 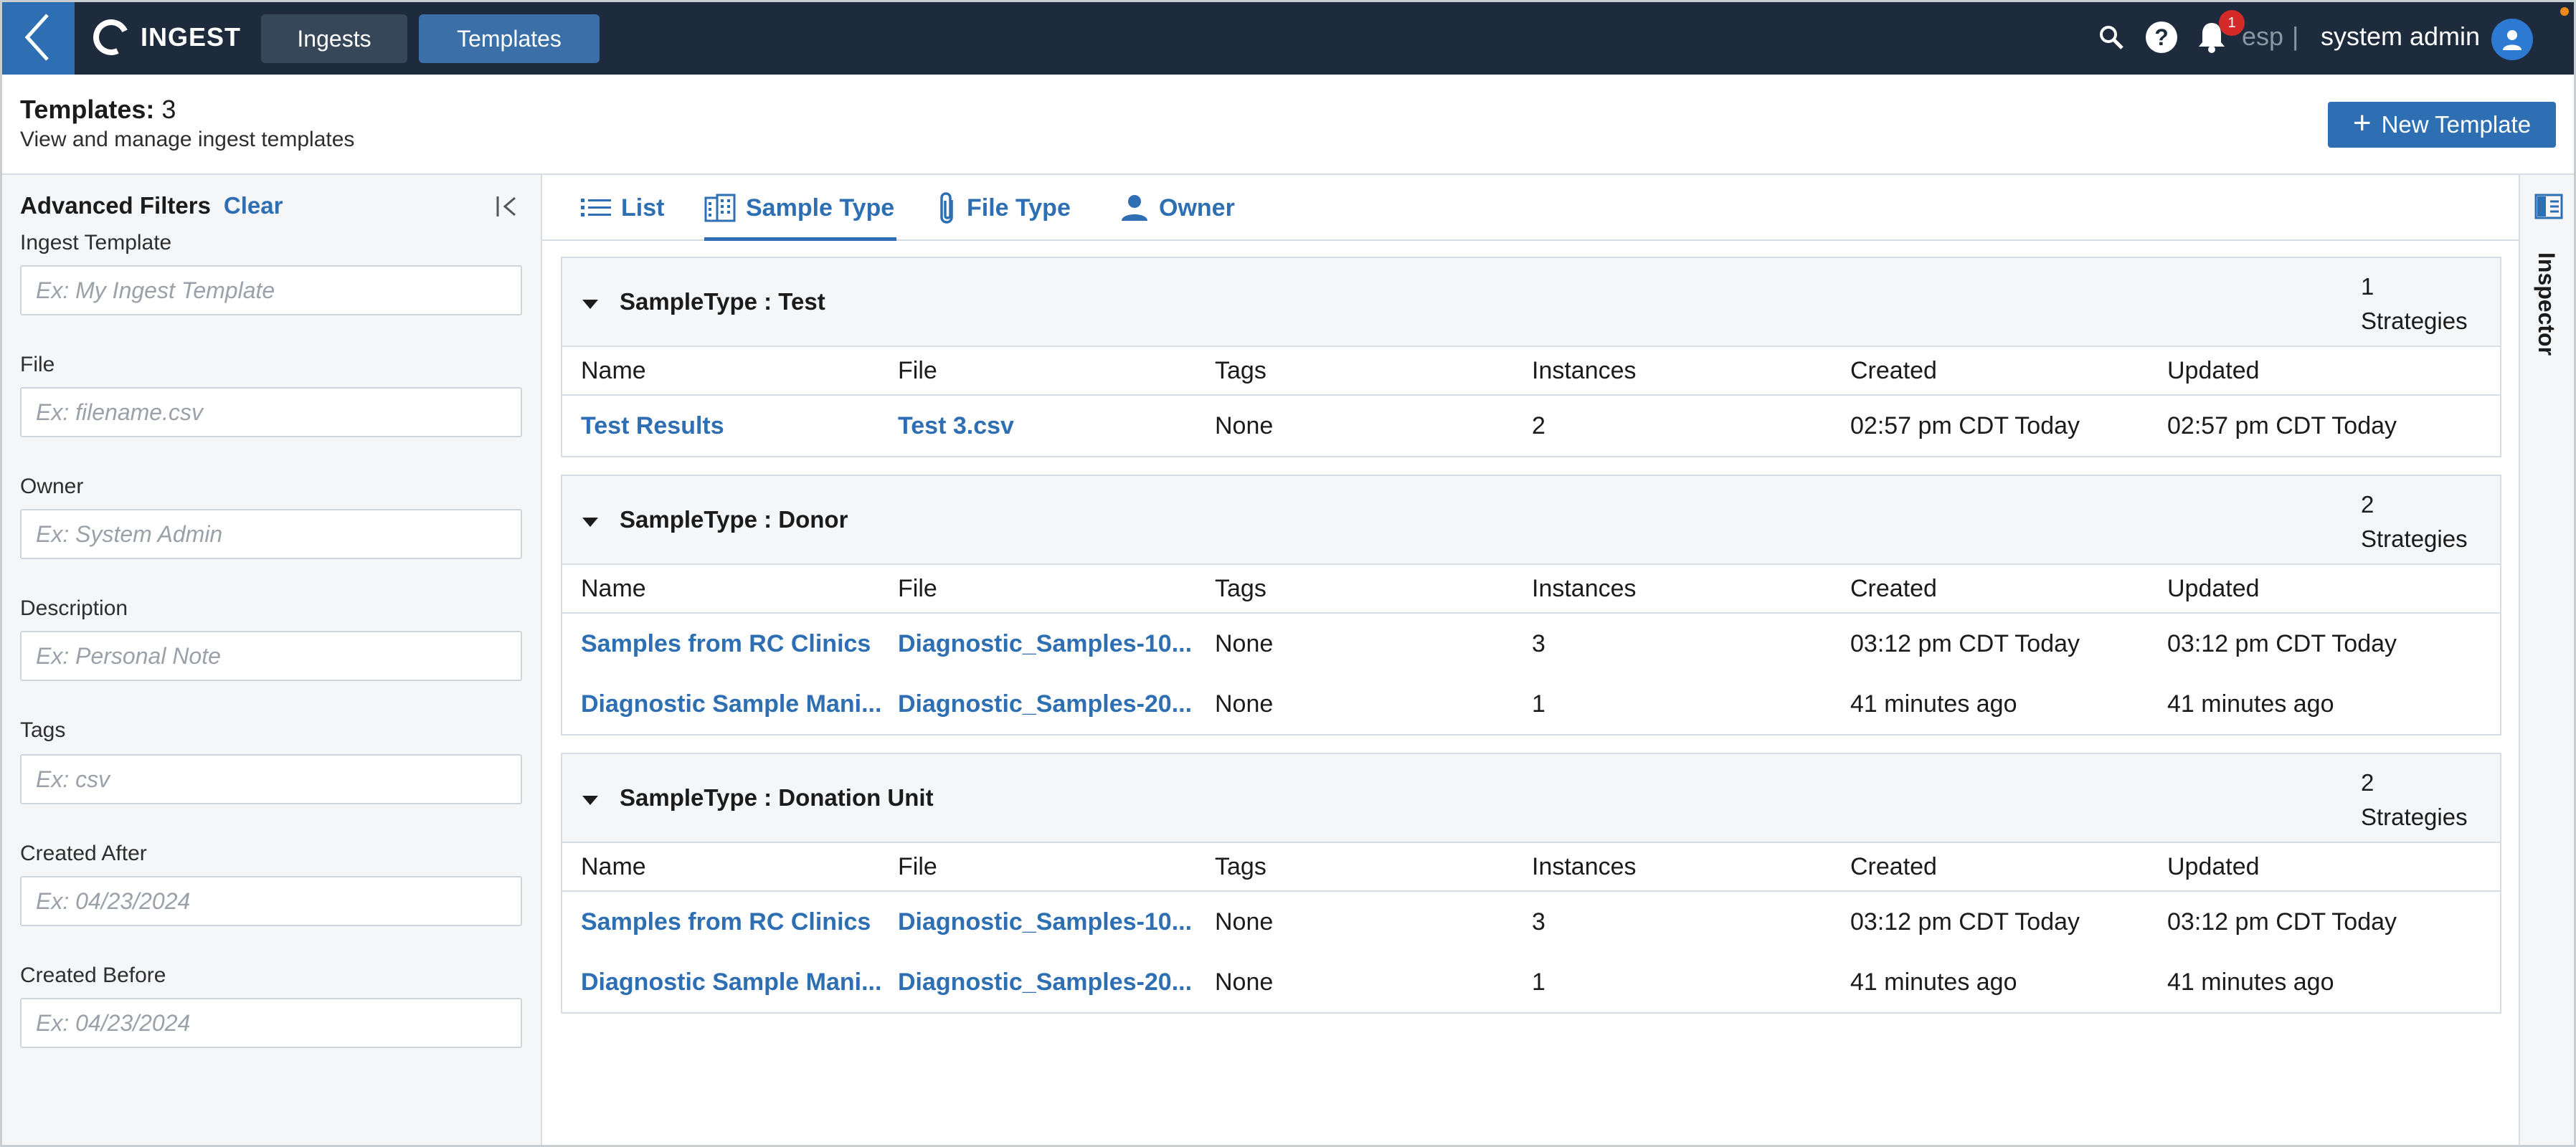 What do you see at coordinates (43, 730) in the screenshot?
I see `filter-label-tags: Tags` at bounding box center [43, 730].